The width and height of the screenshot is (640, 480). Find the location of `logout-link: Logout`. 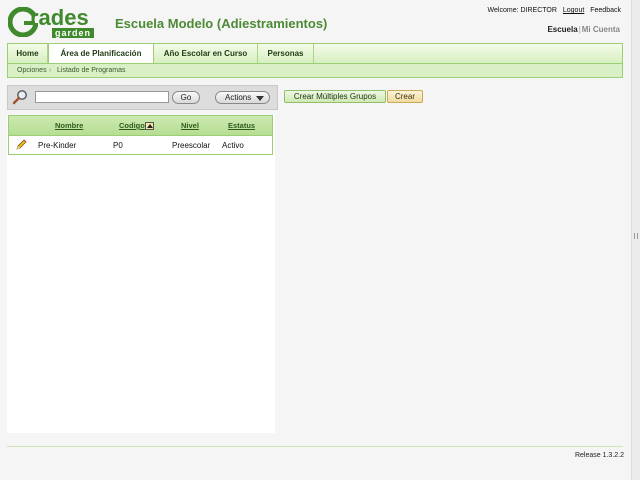

logout-link: Logout is located at coordinates (573, 10).